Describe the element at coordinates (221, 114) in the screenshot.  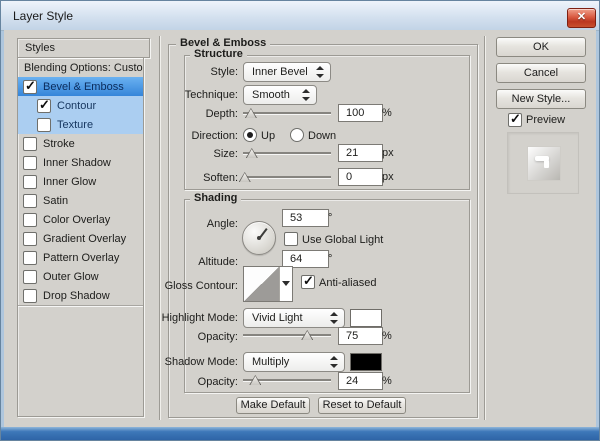
I see `depth-label: Depth:` at that location.